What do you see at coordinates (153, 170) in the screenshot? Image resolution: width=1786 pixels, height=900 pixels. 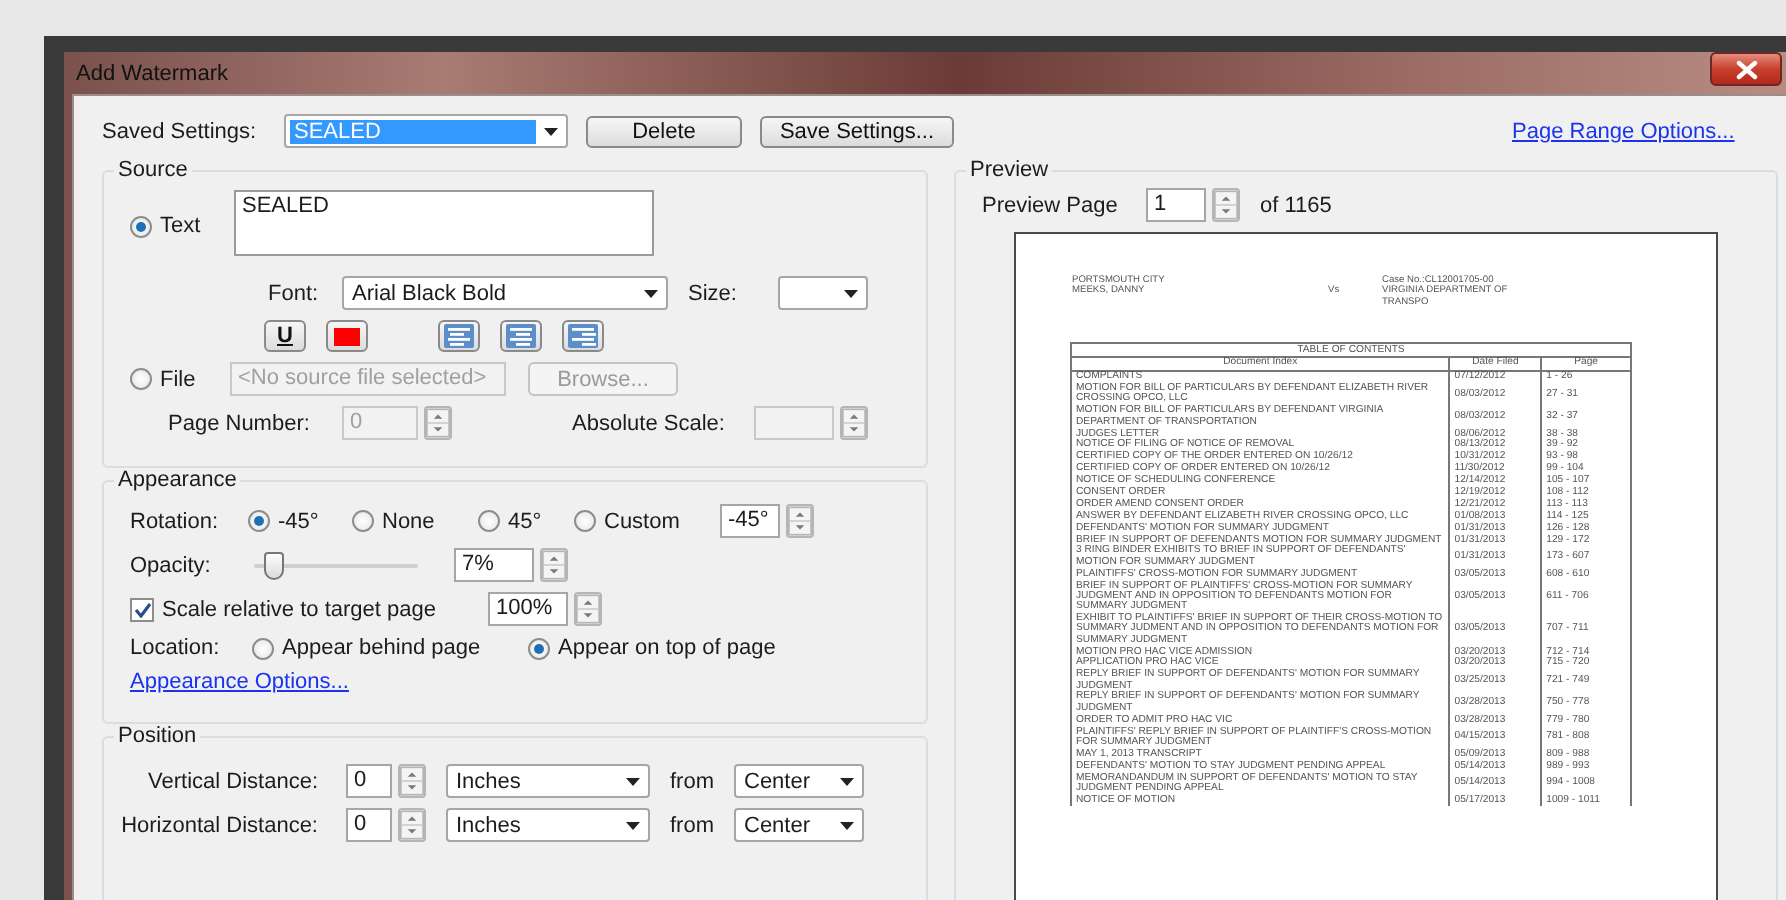 I see `group-title: Source` at bounding box center [153, 170].